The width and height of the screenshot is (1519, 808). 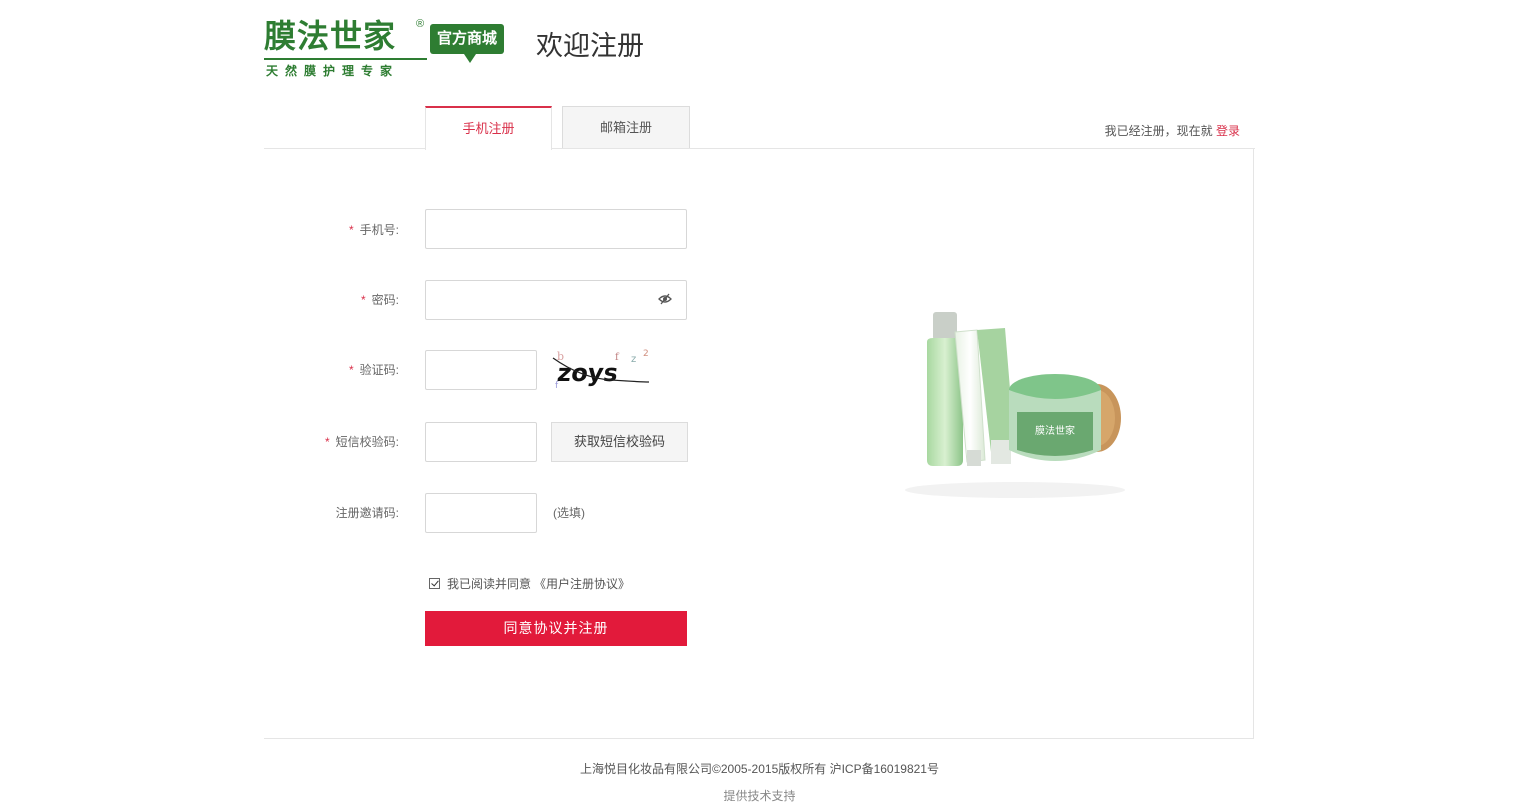 I want to click on page-title: 欢迎注册, so click(x=590, y=46).